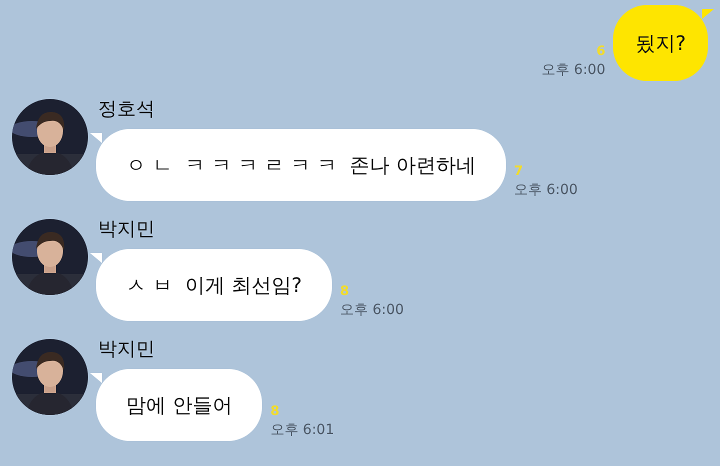  What do you see at coordinates (179, 405) in the screenshot?
I see `received-message-bubble: 맘에 안들어` at bounding box center [179, 405].